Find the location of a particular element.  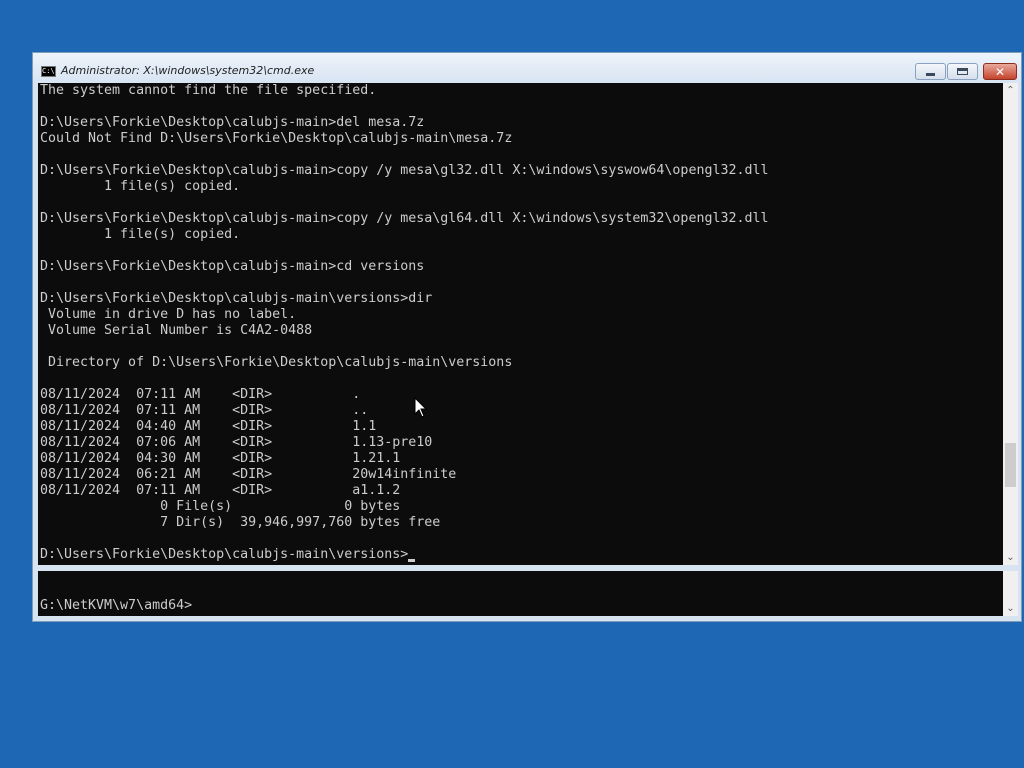

maximize-icon is located at coordinates (962, 71).